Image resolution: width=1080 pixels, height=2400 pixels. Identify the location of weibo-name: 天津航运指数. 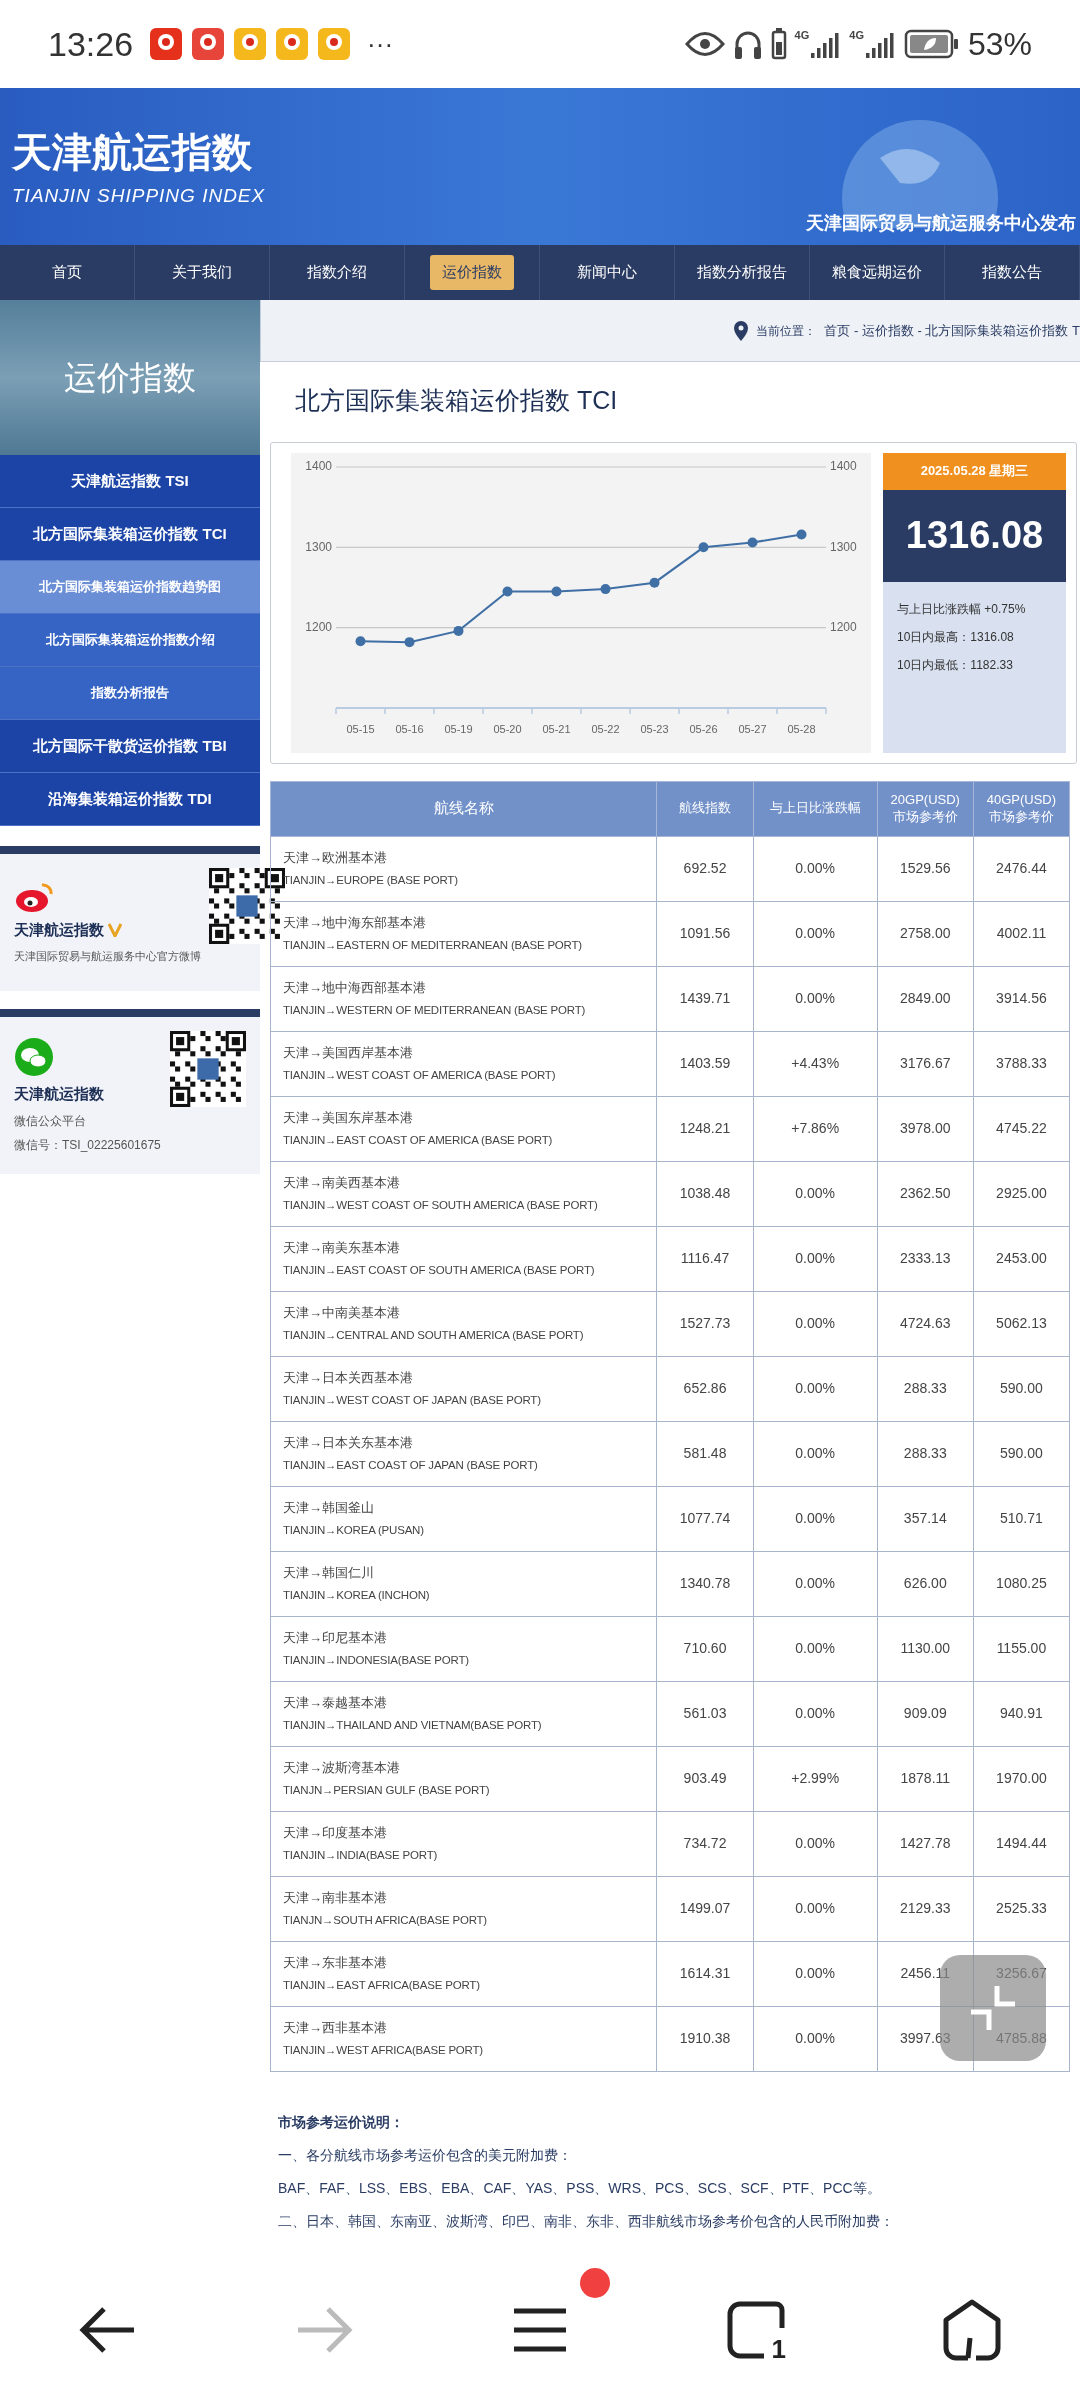
(59, 930).